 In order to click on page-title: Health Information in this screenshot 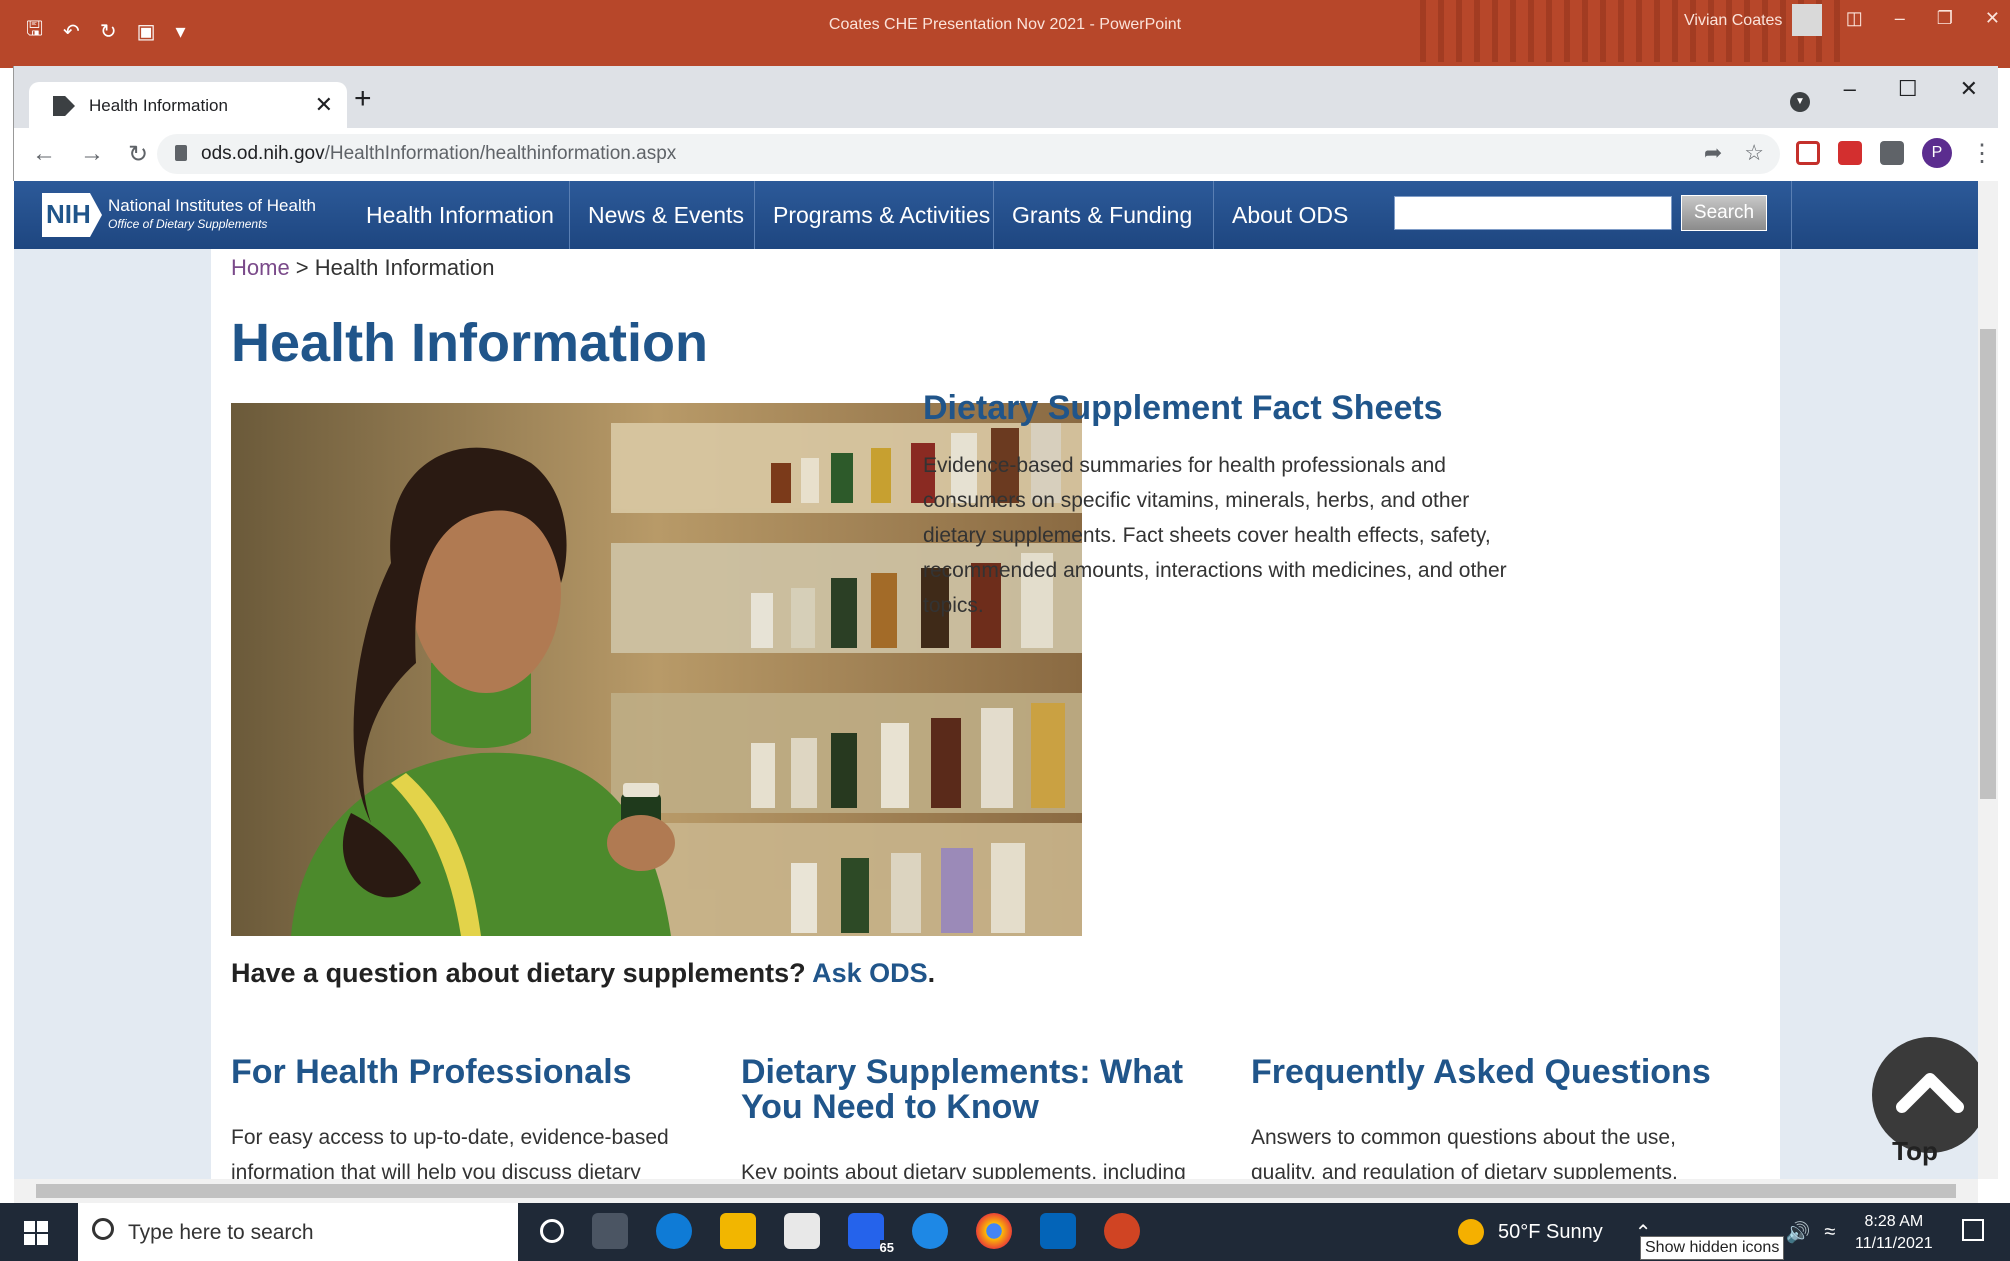, I will do `click(470, 343)`.